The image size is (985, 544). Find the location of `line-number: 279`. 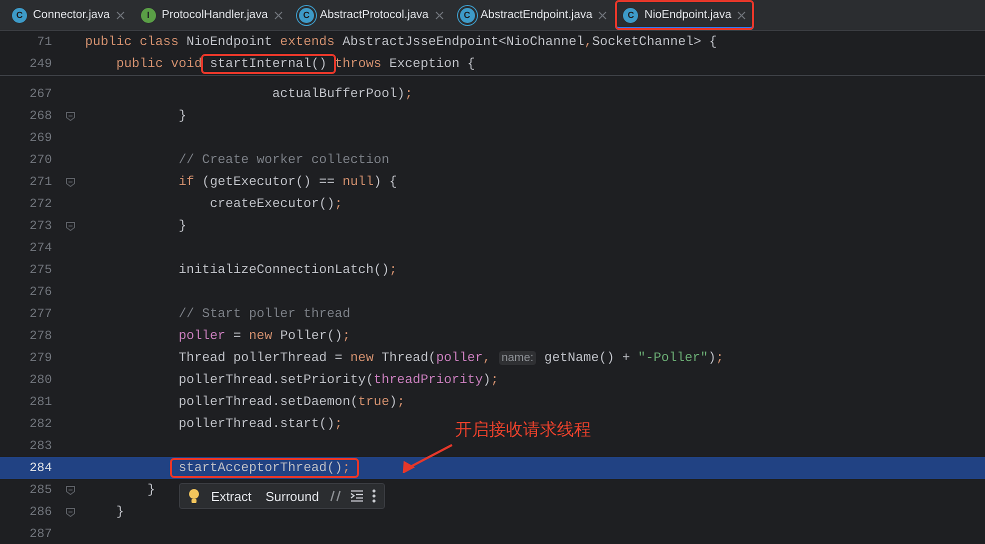

line-number: 279 is located at coordinates (40, 358).